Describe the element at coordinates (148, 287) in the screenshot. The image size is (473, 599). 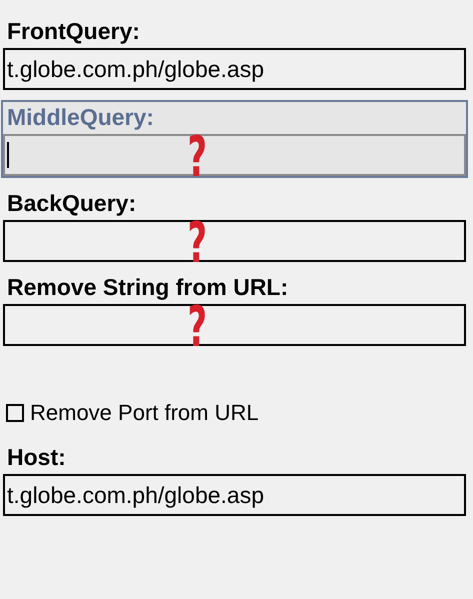
I see `field-label: Remove String from URL:` at that location.